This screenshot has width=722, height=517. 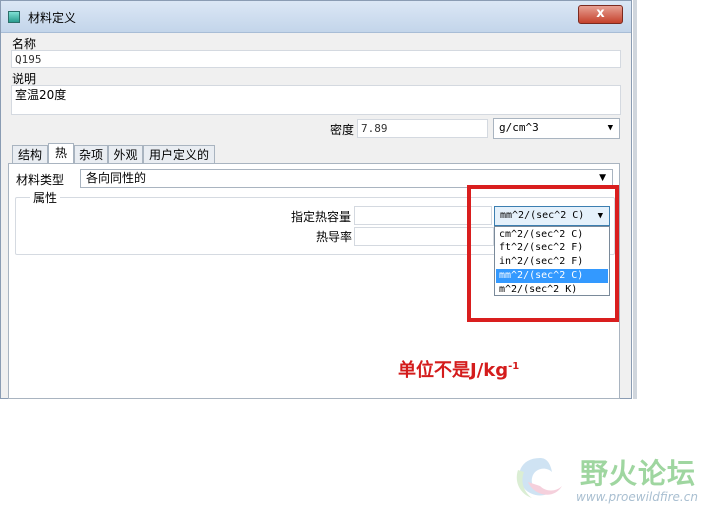 What do you see at coordinates (514, 366) in the screenshot?
I see `annotation-superscript: -1` at bounding box center [514, 366].